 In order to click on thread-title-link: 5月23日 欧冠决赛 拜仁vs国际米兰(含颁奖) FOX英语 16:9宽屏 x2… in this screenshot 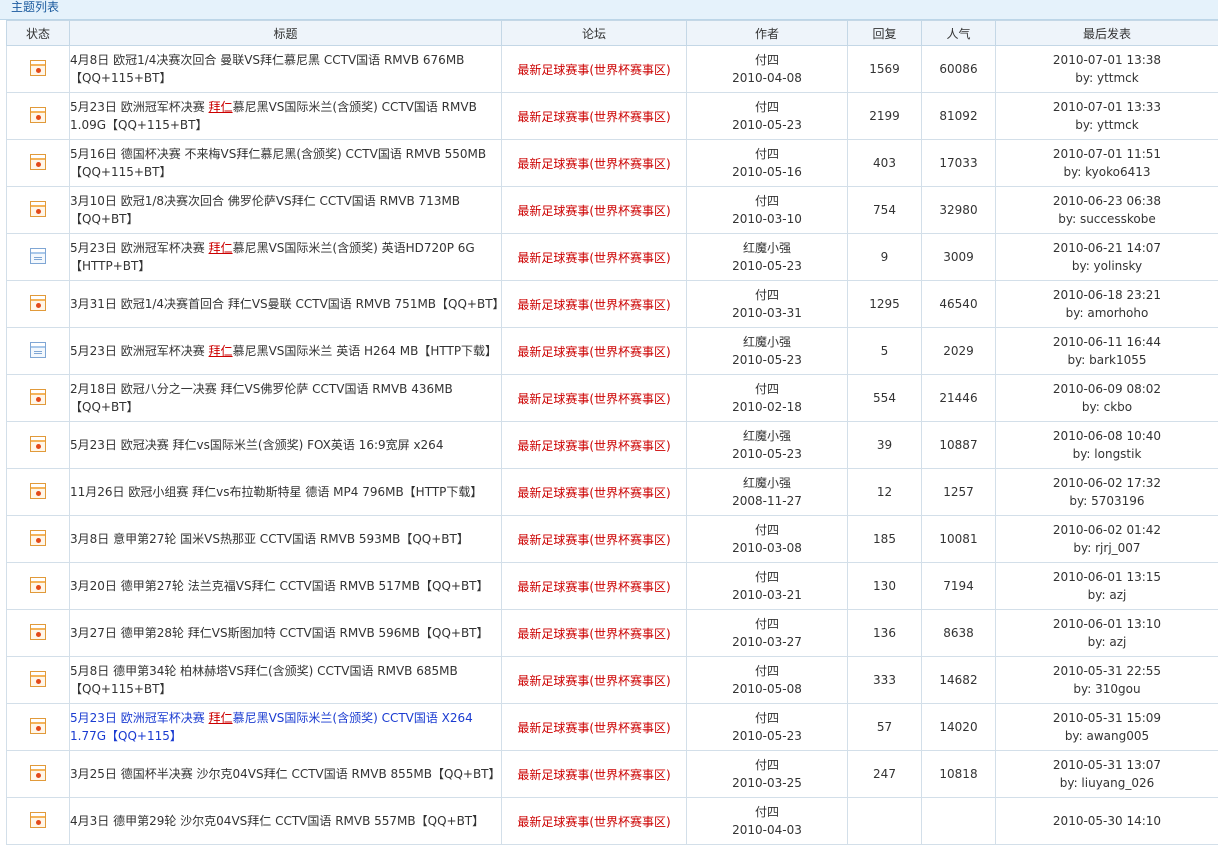, I will do `click(256, 445)`.